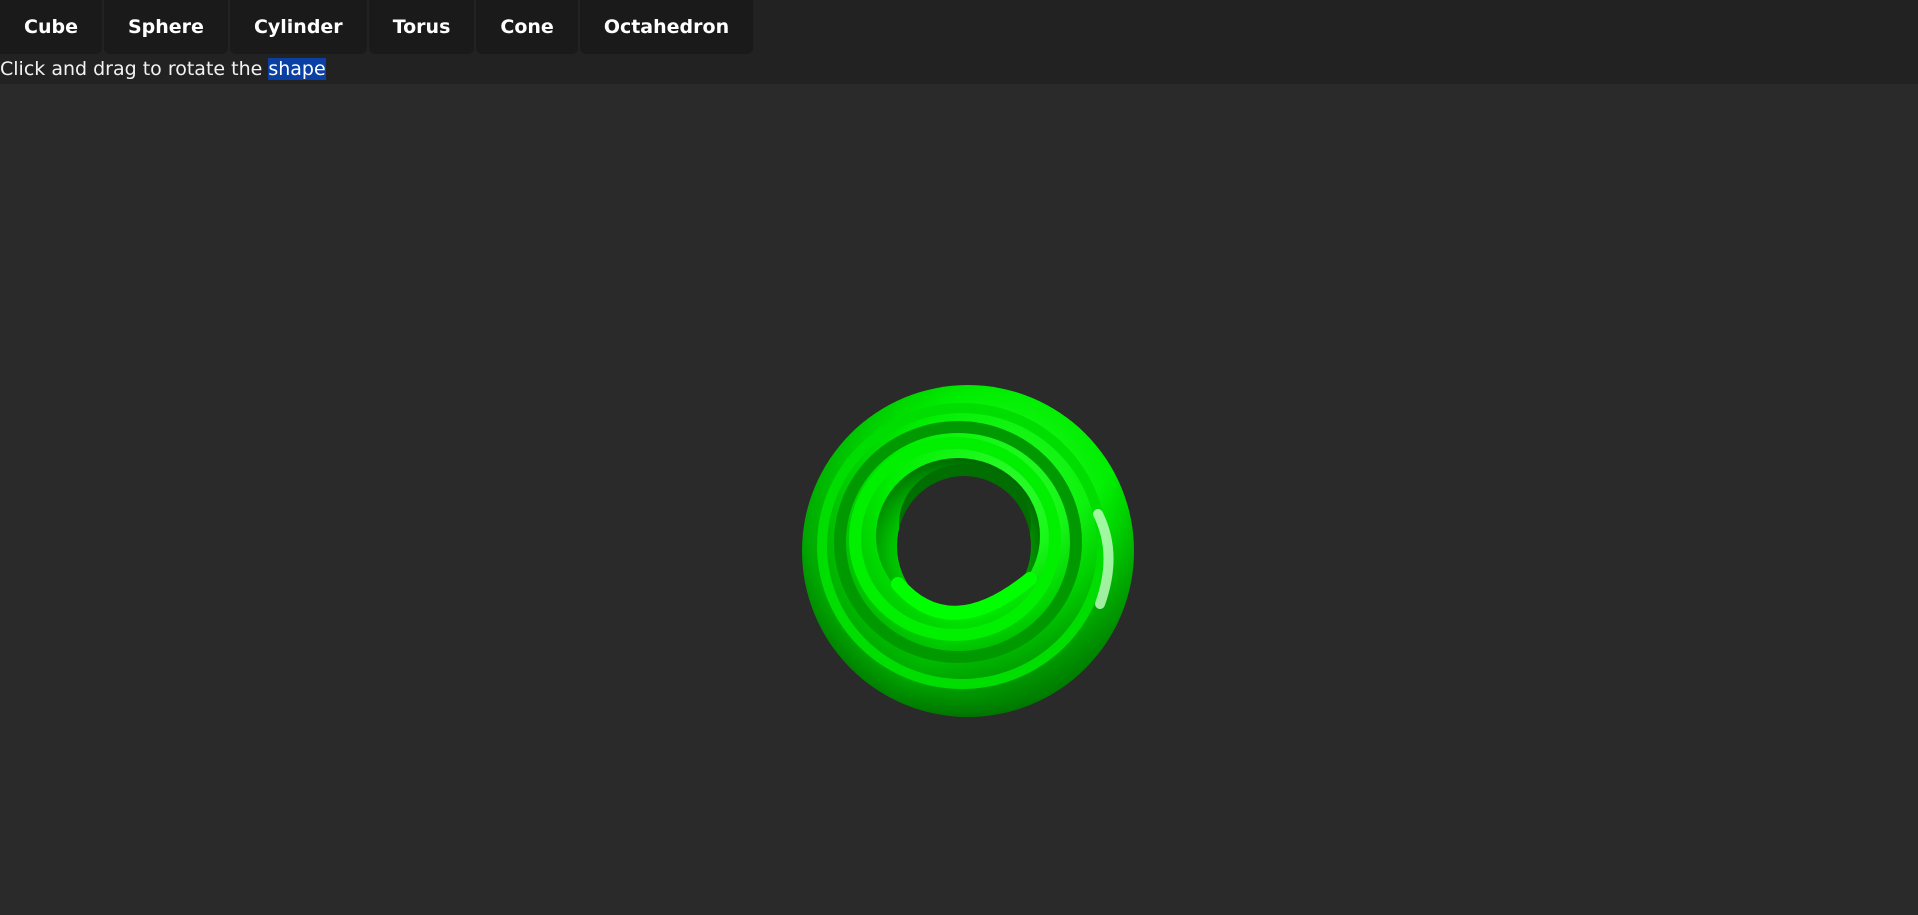 The image size is (1918, 915). Describe the element at coordinates (666, 27) in the screenshot. I see `octahedron-button: Octahedron` at that location.